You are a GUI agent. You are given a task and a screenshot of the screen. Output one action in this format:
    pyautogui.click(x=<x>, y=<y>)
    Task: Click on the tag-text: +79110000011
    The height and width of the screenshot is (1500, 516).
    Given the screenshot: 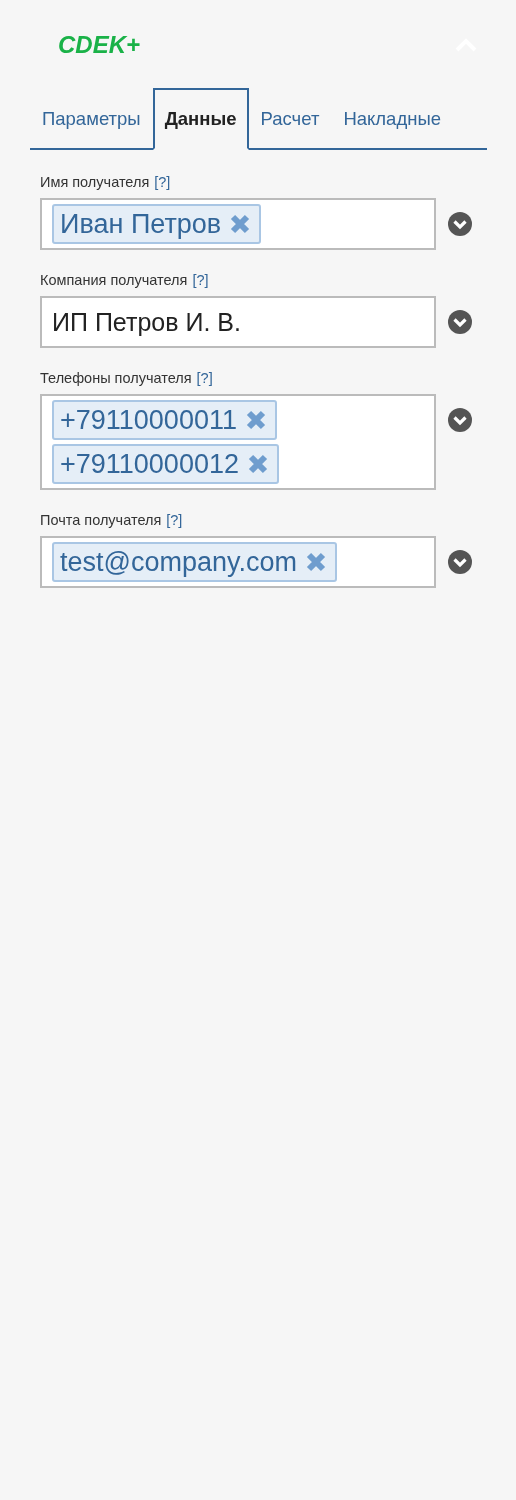 What is the action you would take?
    pyautogui.click(x=148, y=420)
    